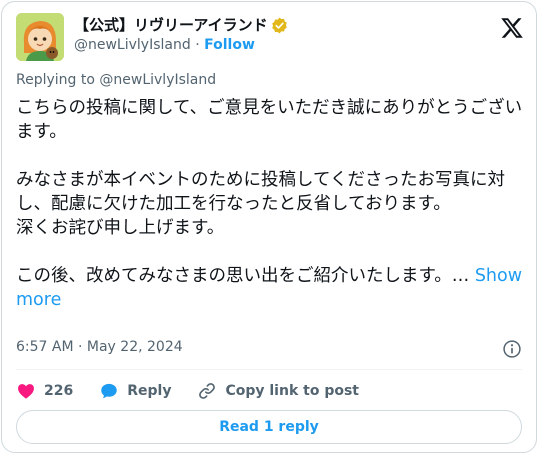 The image size is (540, 456). I want to click on author-display-name-row: 【公式】リヴリーアイランド, so click(181, 25).